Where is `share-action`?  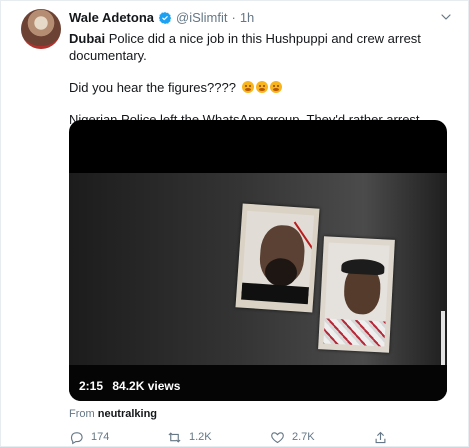 share-action is located at coordinates (380, 437).